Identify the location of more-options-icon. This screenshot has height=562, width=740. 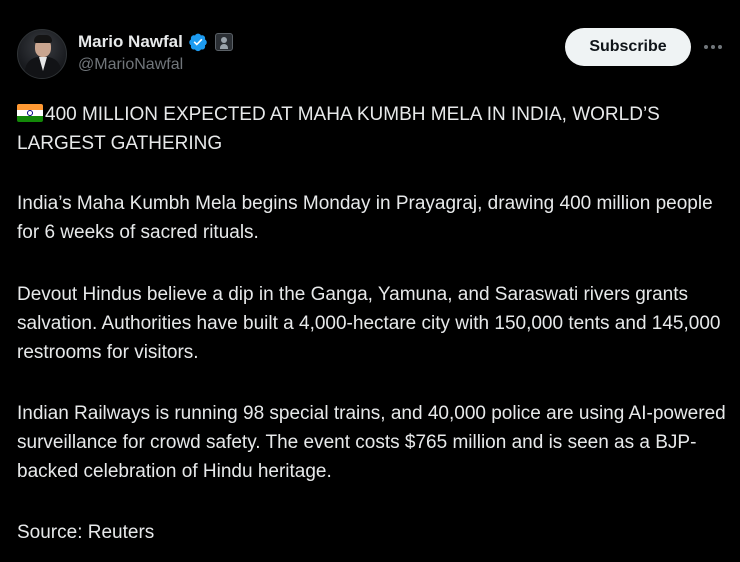
(713, 47).